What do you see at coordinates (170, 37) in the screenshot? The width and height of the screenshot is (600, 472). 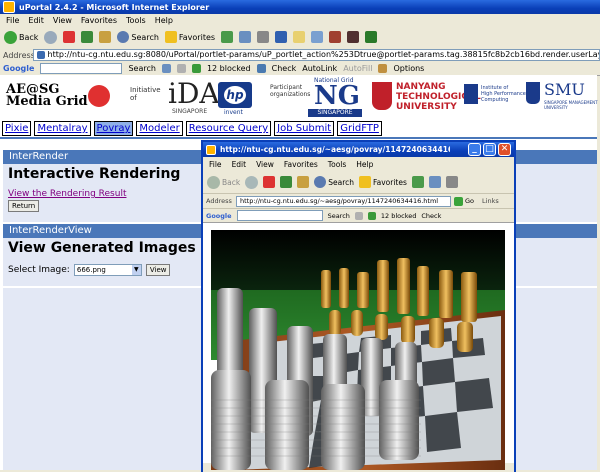 I see `star-icon` at bounding box center [170, 37].